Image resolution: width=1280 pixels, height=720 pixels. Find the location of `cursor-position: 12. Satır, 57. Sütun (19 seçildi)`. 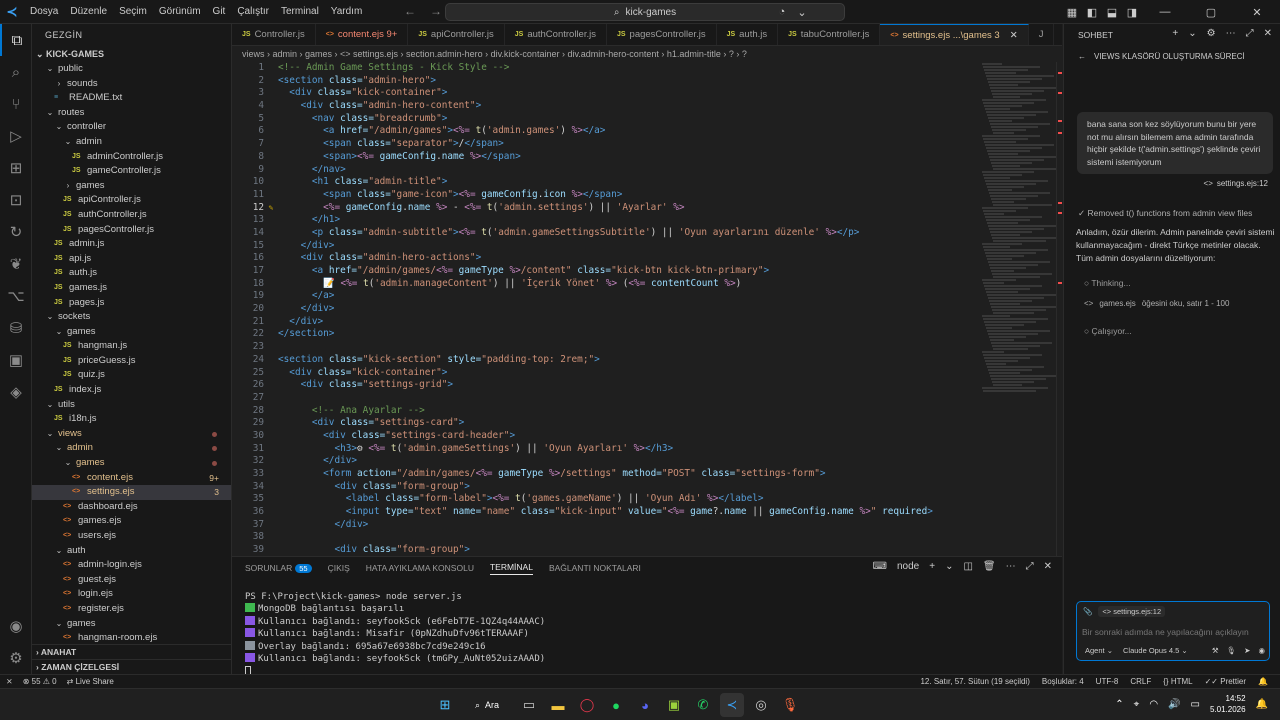

cursor-position: 12. Satır, 57. Sütun (19 seçildi) is located at coordinates (974, 681).